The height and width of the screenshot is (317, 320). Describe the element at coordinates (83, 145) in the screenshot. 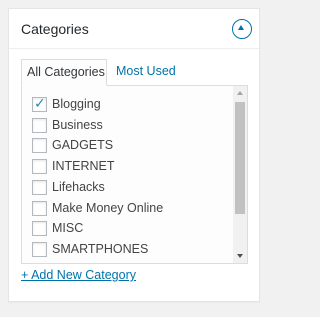

I see `category-label: GADGETS` at that location.